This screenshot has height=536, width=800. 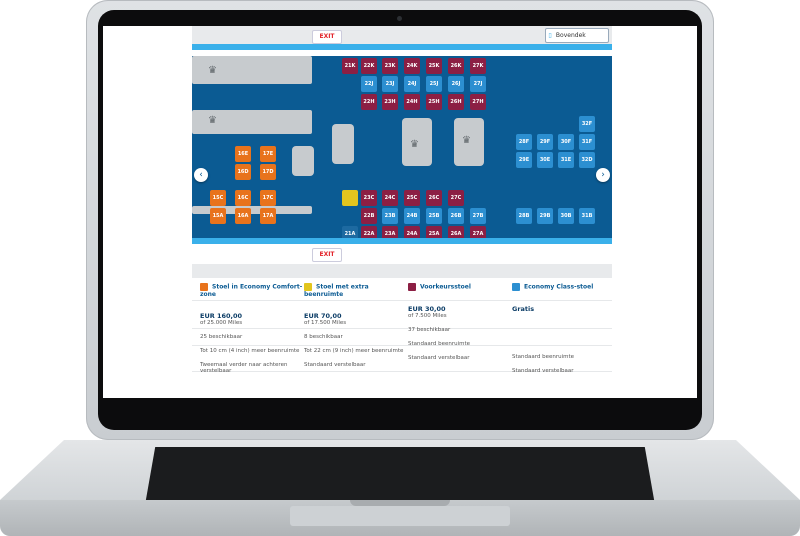 What do you see at coordinates (400, 516) in the screenshot?
I see `trackpad` at bounding box center [400, 516].